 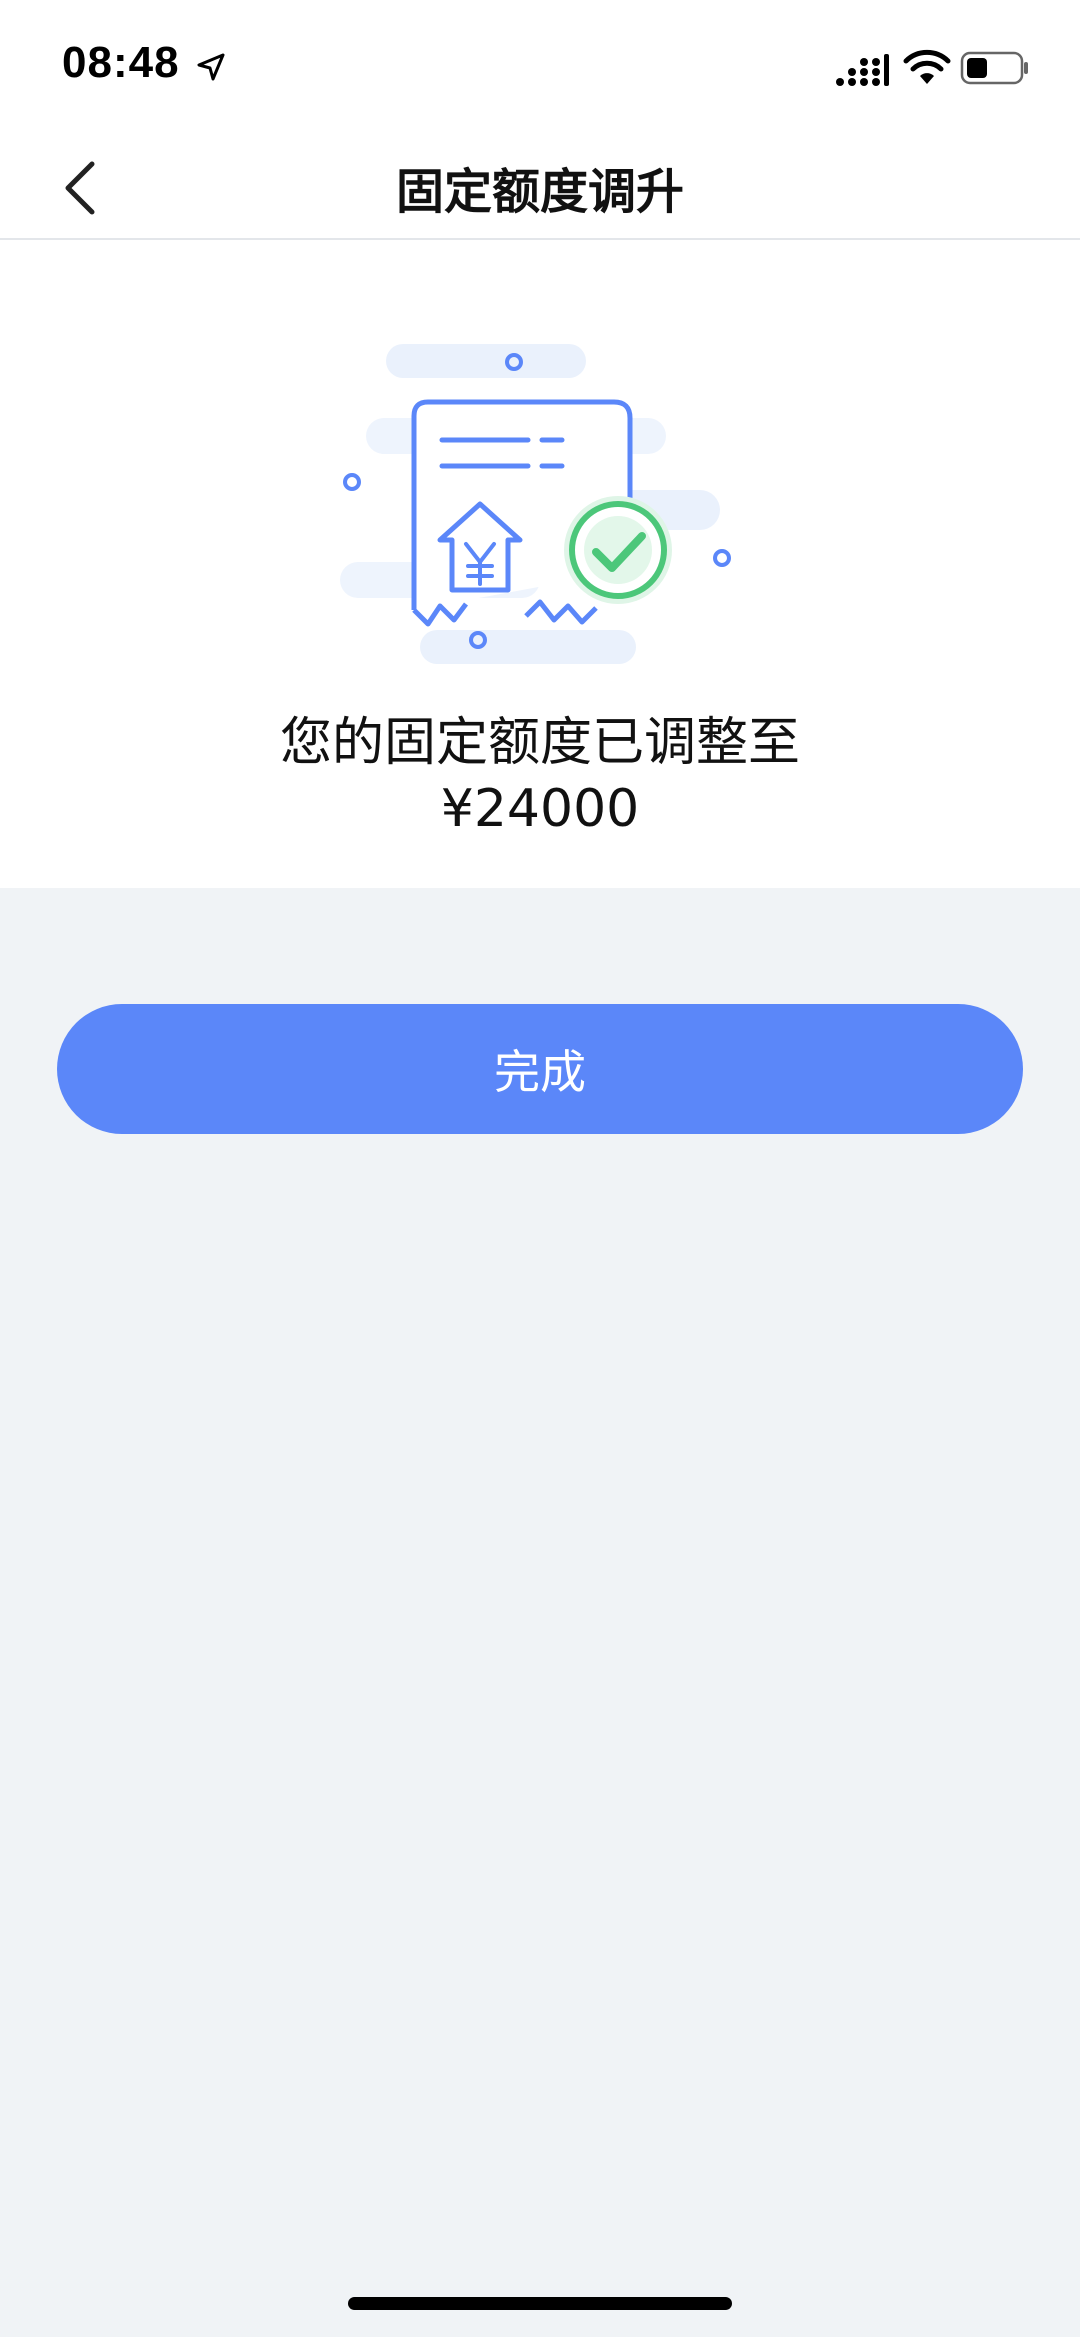 I want to click on done-button: 完成, so click(x=540, y=1069).